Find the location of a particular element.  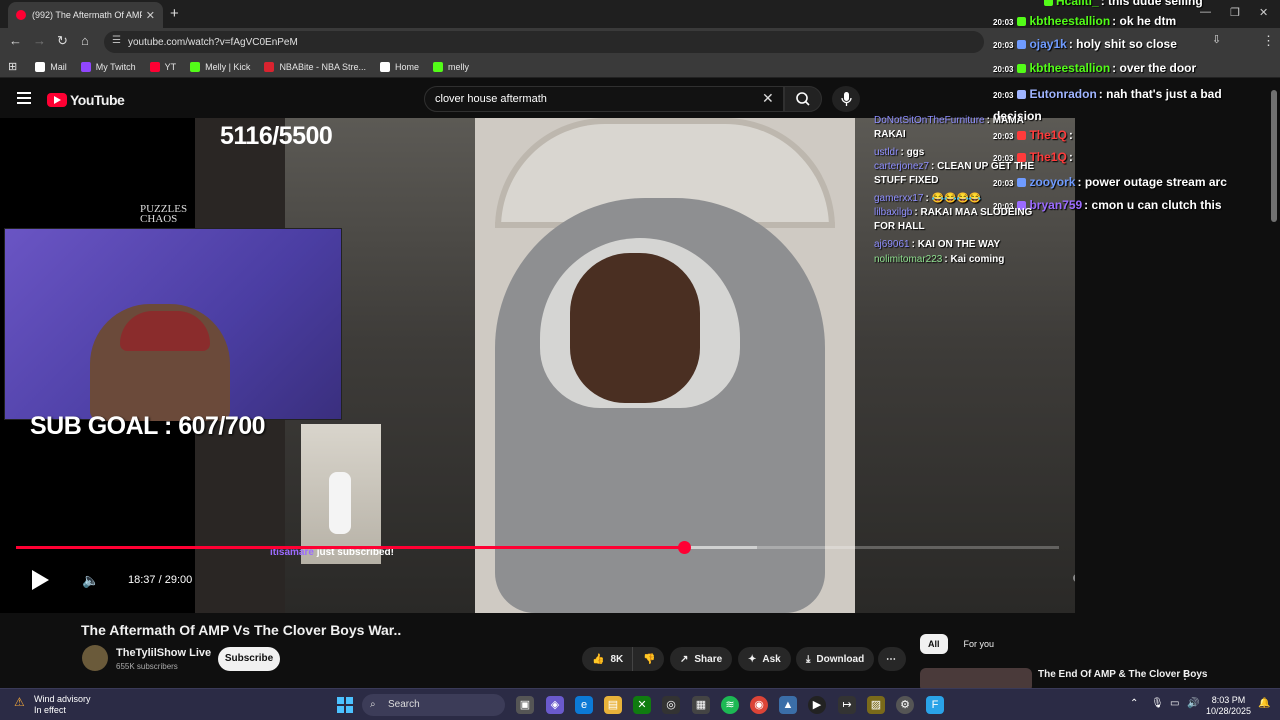

embedded-chat-text: ggs is located at coordinates (915, 152).